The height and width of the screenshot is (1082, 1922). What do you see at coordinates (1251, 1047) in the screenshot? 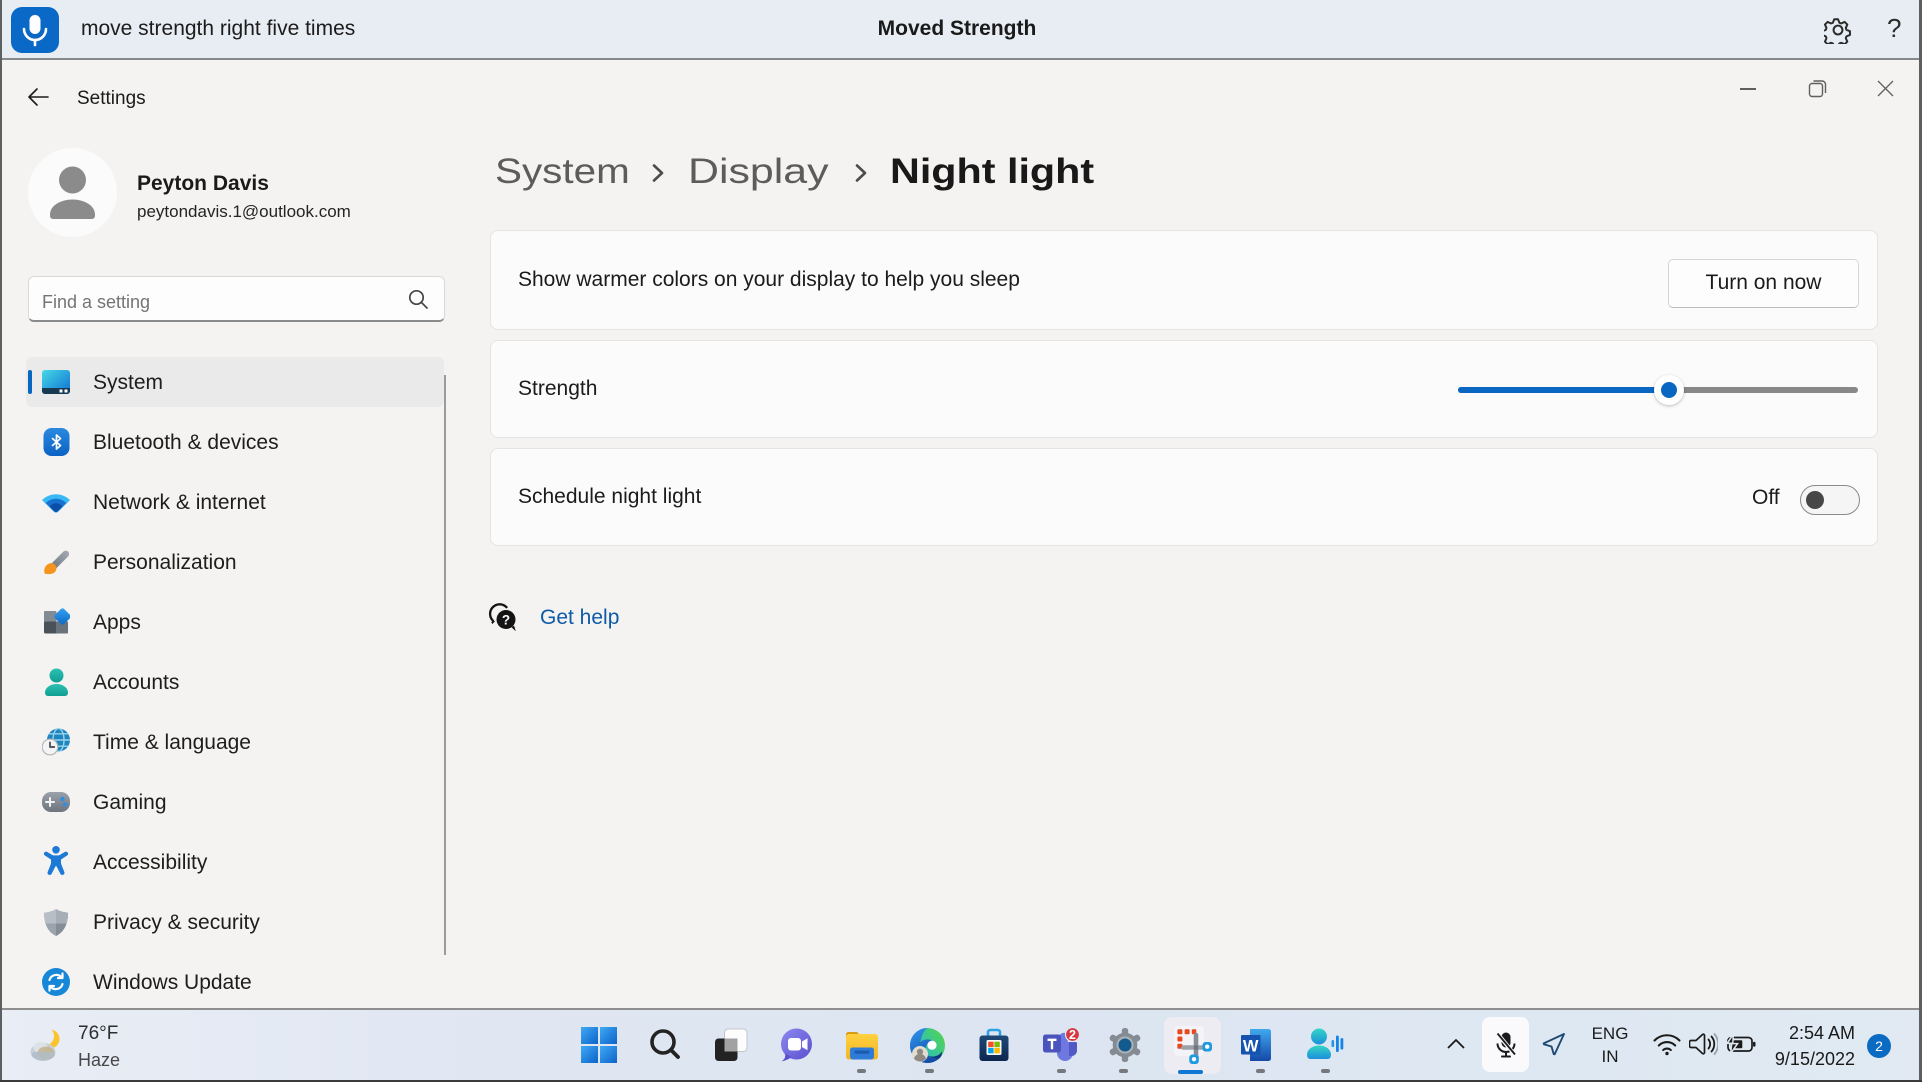
I see `svg-text: W` at bounding box center [1251, 1047].